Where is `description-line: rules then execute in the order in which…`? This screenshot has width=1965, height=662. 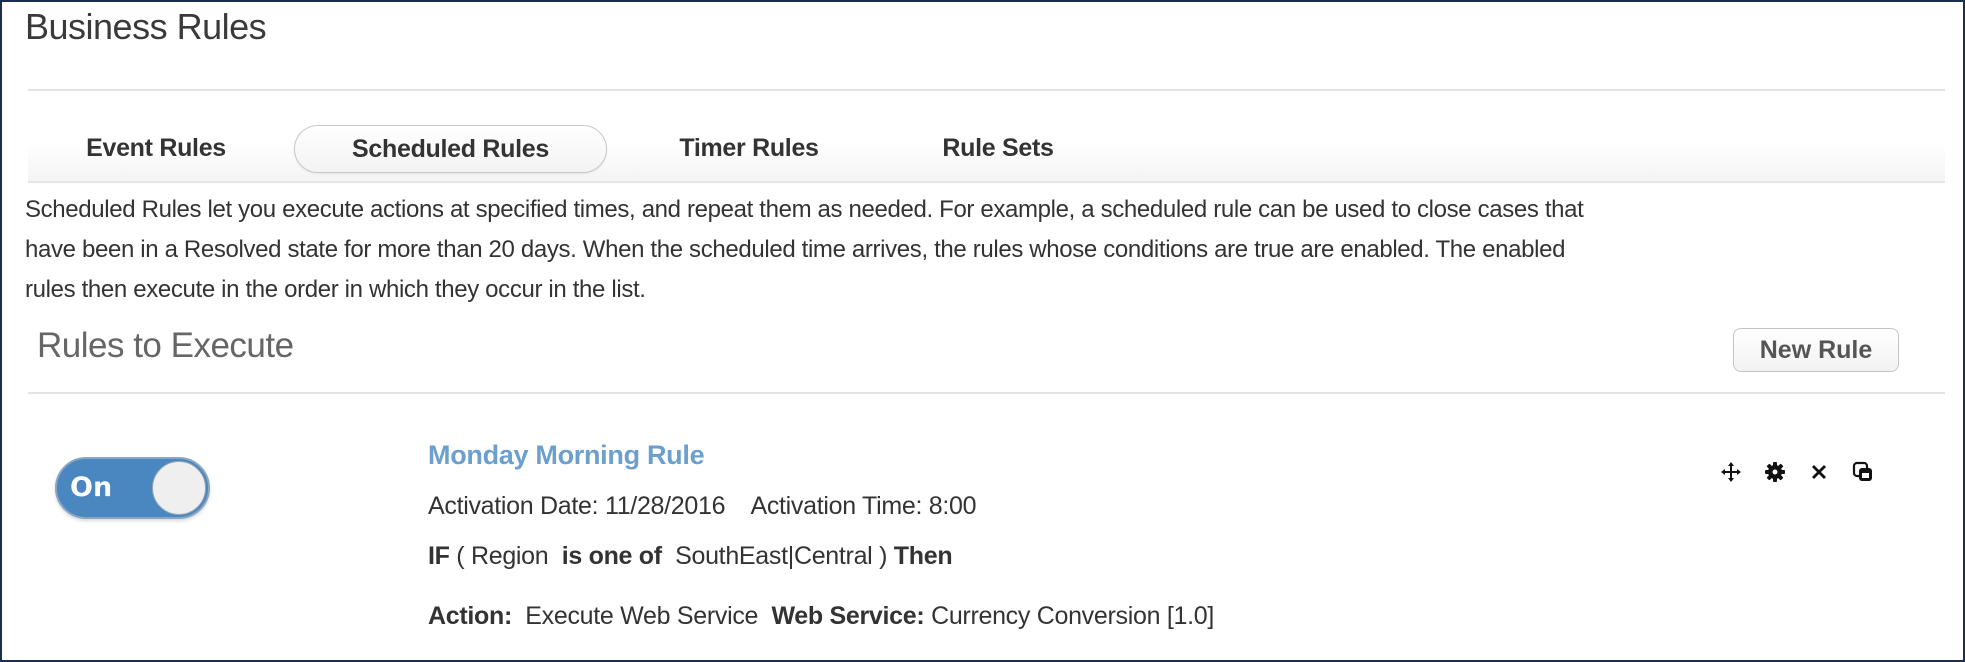 description-line: rules then execute in the order in which… is located at coordinates (335, 289).